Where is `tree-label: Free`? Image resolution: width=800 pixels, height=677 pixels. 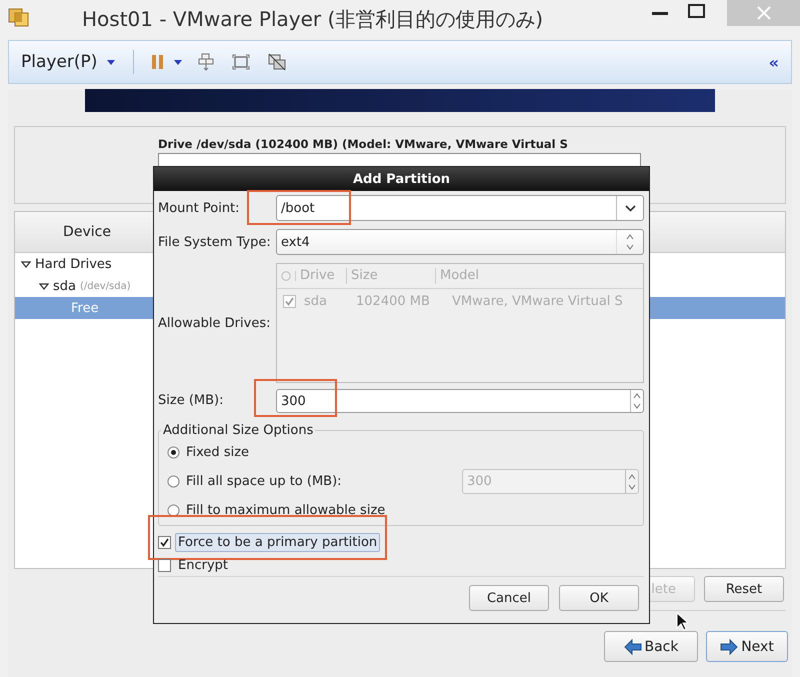 tree-label: Free is located at coordinates (85, 308).